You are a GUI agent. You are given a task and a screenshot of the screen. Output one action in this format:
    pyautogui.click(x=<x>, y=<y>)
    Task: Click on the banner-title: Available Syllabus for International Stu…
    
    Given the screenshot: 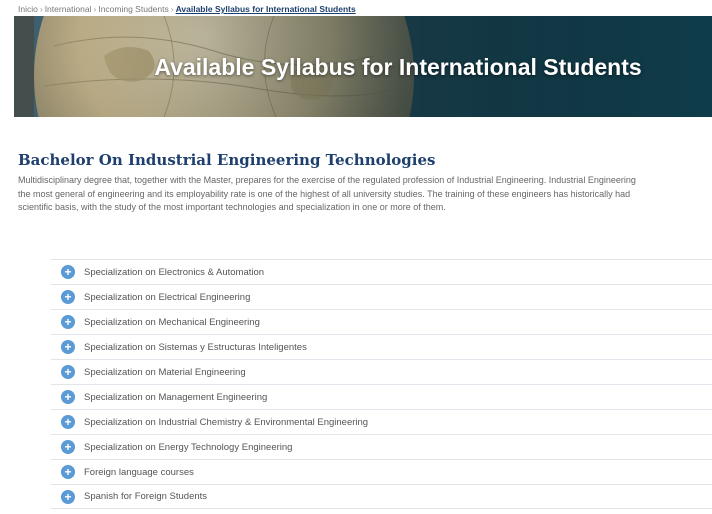 What is the action you would take?
    pyautogui.click(x=398, y=67)
    